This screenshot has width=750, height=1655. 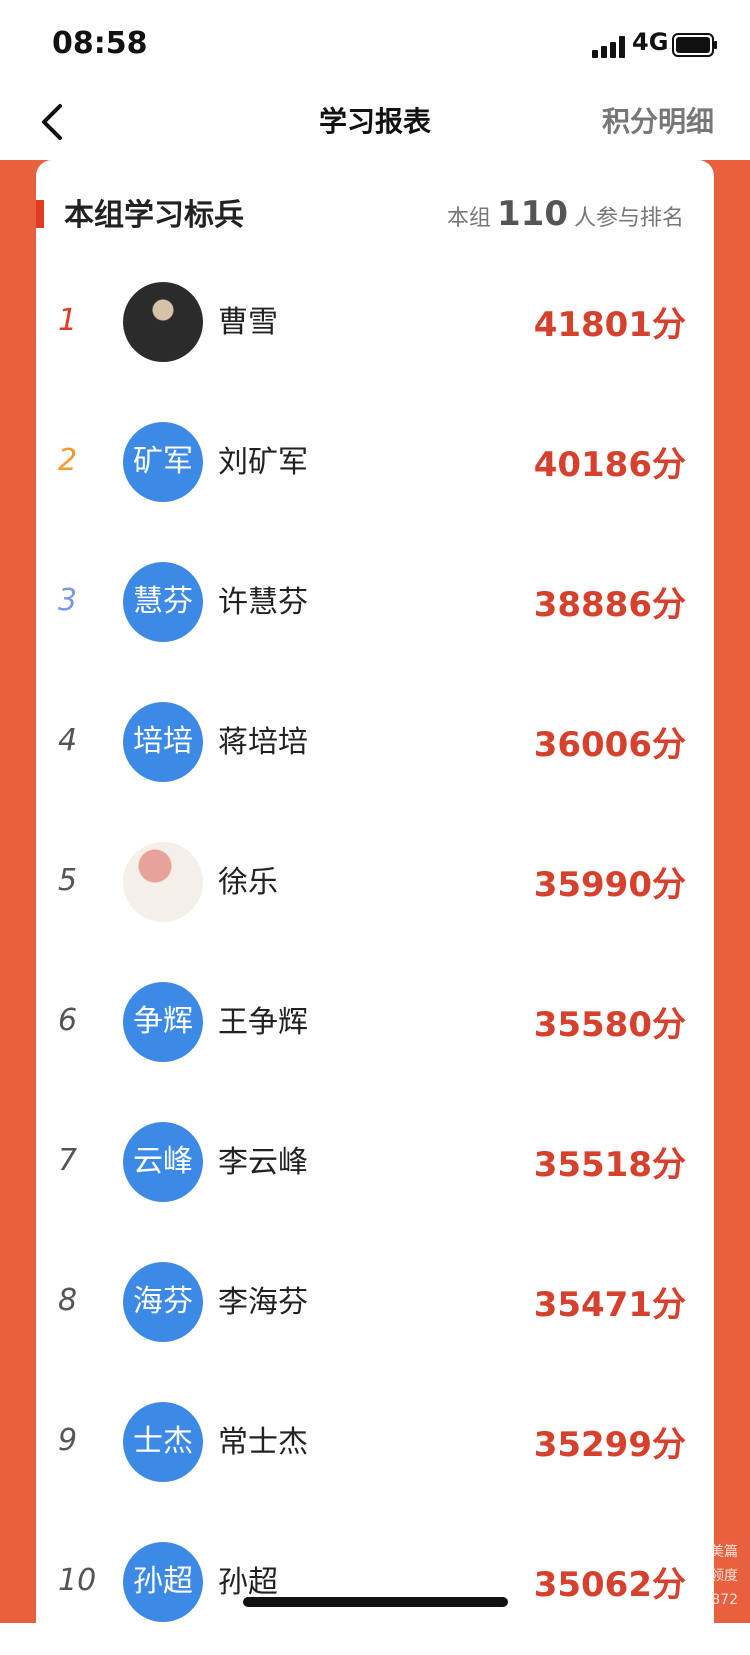 I want to click on rank-number: 5, so click(x=68, y=880).